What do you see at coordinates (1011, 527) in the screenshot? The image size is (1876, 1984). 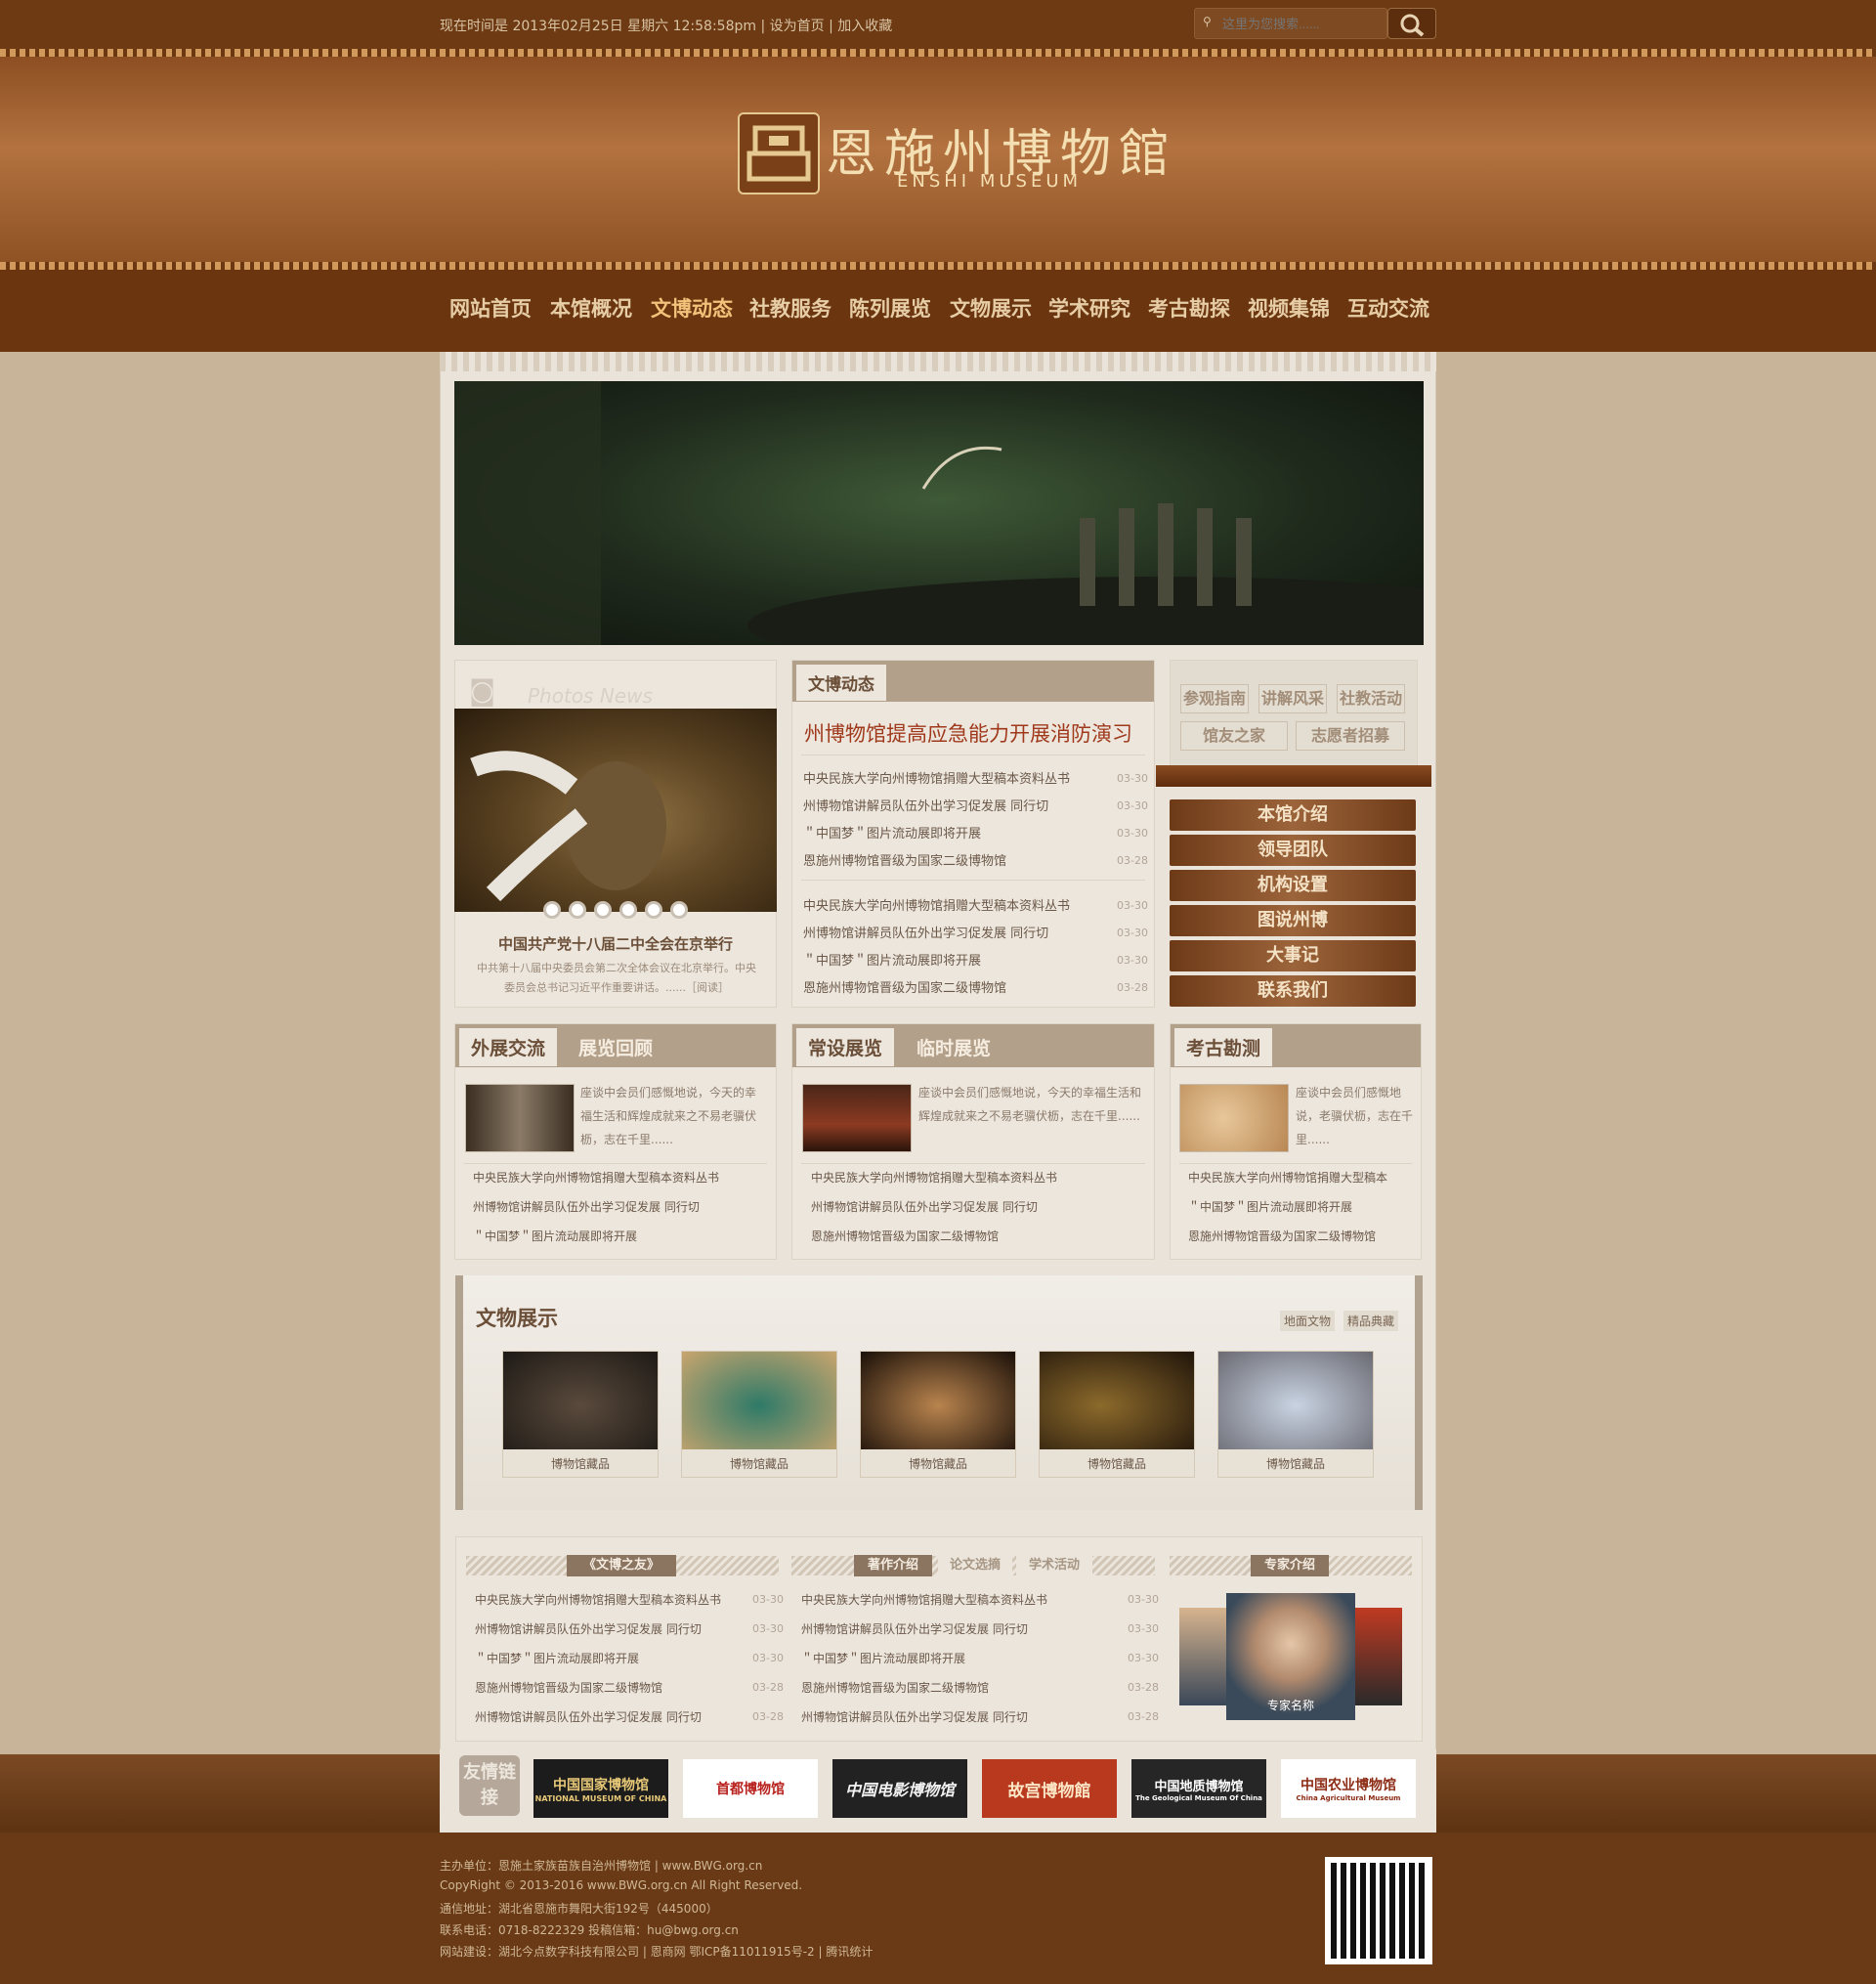 I see `banner-image` at bounding box center [1011, 527].